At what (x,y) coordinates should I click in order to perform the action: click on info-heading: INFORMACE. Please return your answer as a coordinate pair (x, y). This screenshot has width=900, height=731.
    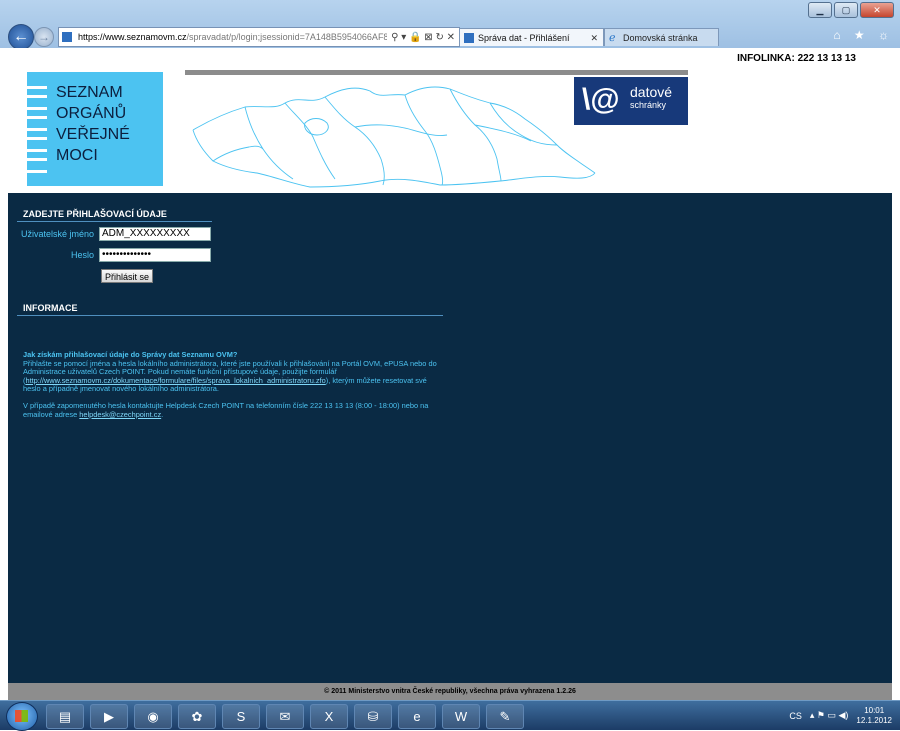
    Looking at the image, I should click on (50, 308).